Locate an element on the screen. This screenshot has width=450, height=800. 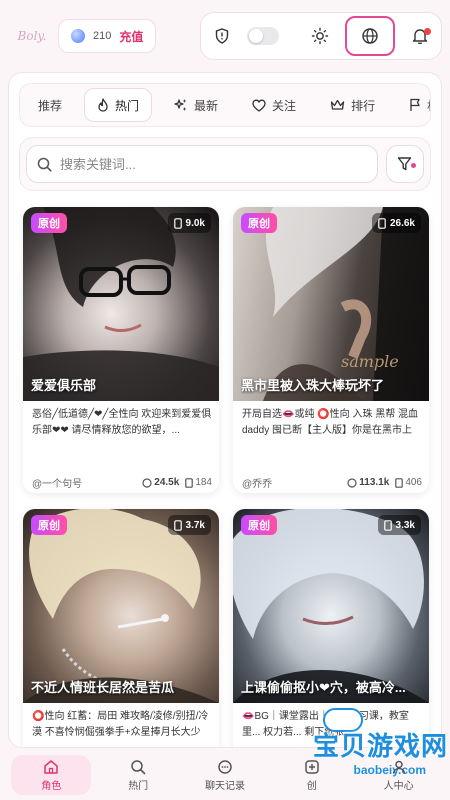
card-footer: @乔乔 113.1k 406 is located at coordinates (332, 482).